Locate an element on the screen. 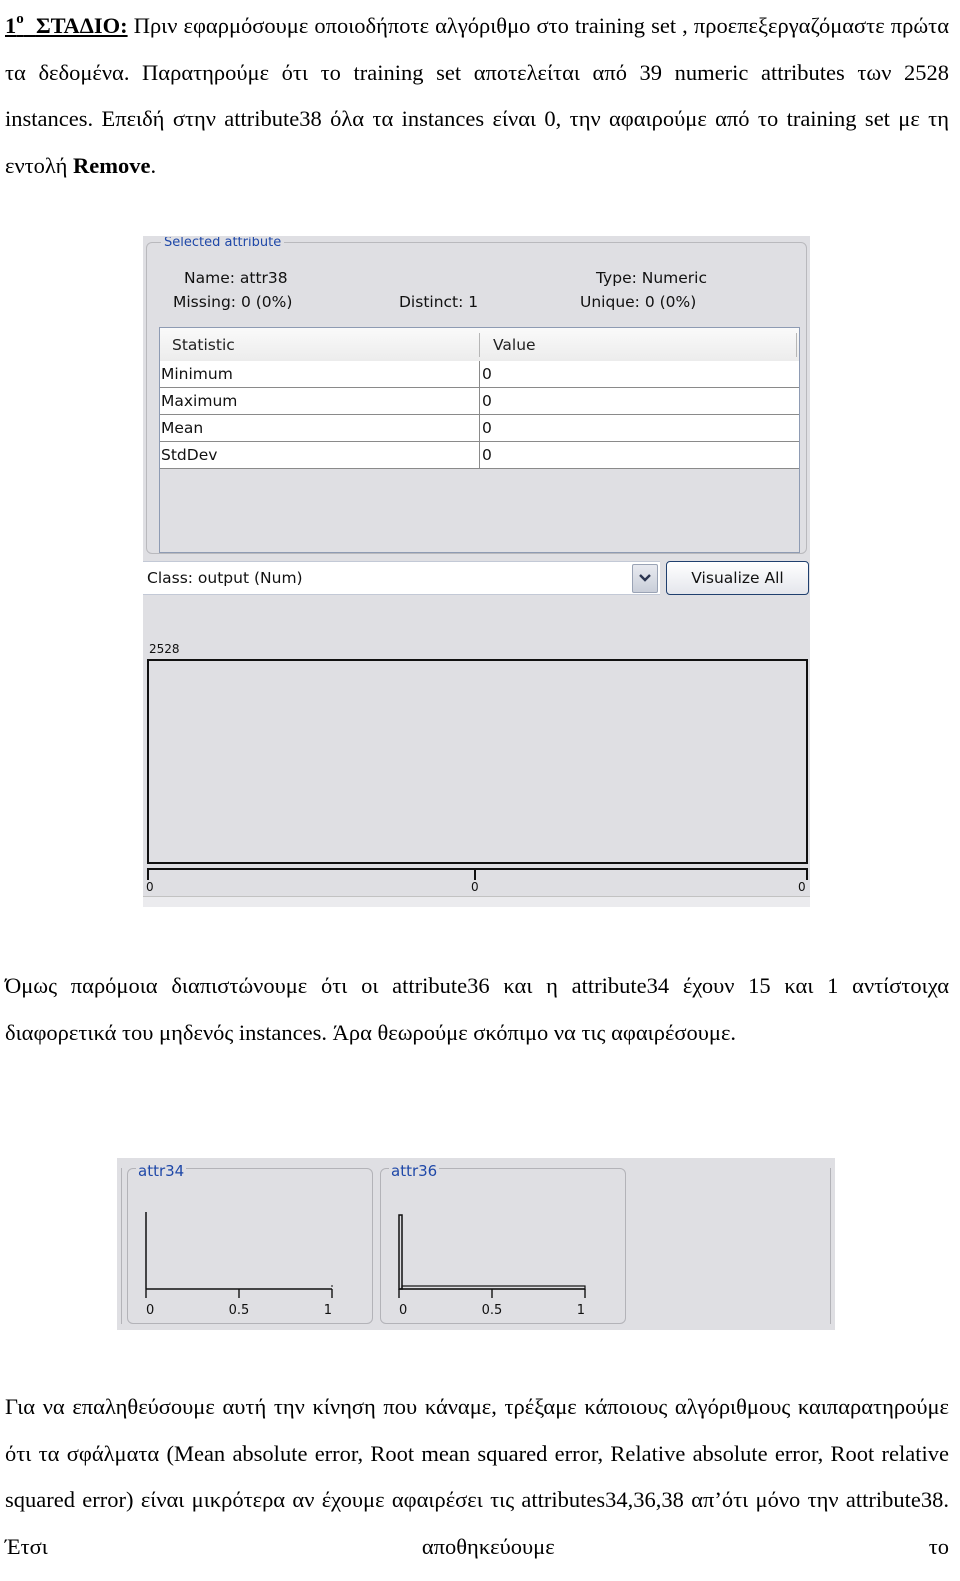 Image resolution: width=960 pixels, height=1581 pixels. histogram-attr34: attr34 0 0.5 1 is located at coordinates (250, 1244).